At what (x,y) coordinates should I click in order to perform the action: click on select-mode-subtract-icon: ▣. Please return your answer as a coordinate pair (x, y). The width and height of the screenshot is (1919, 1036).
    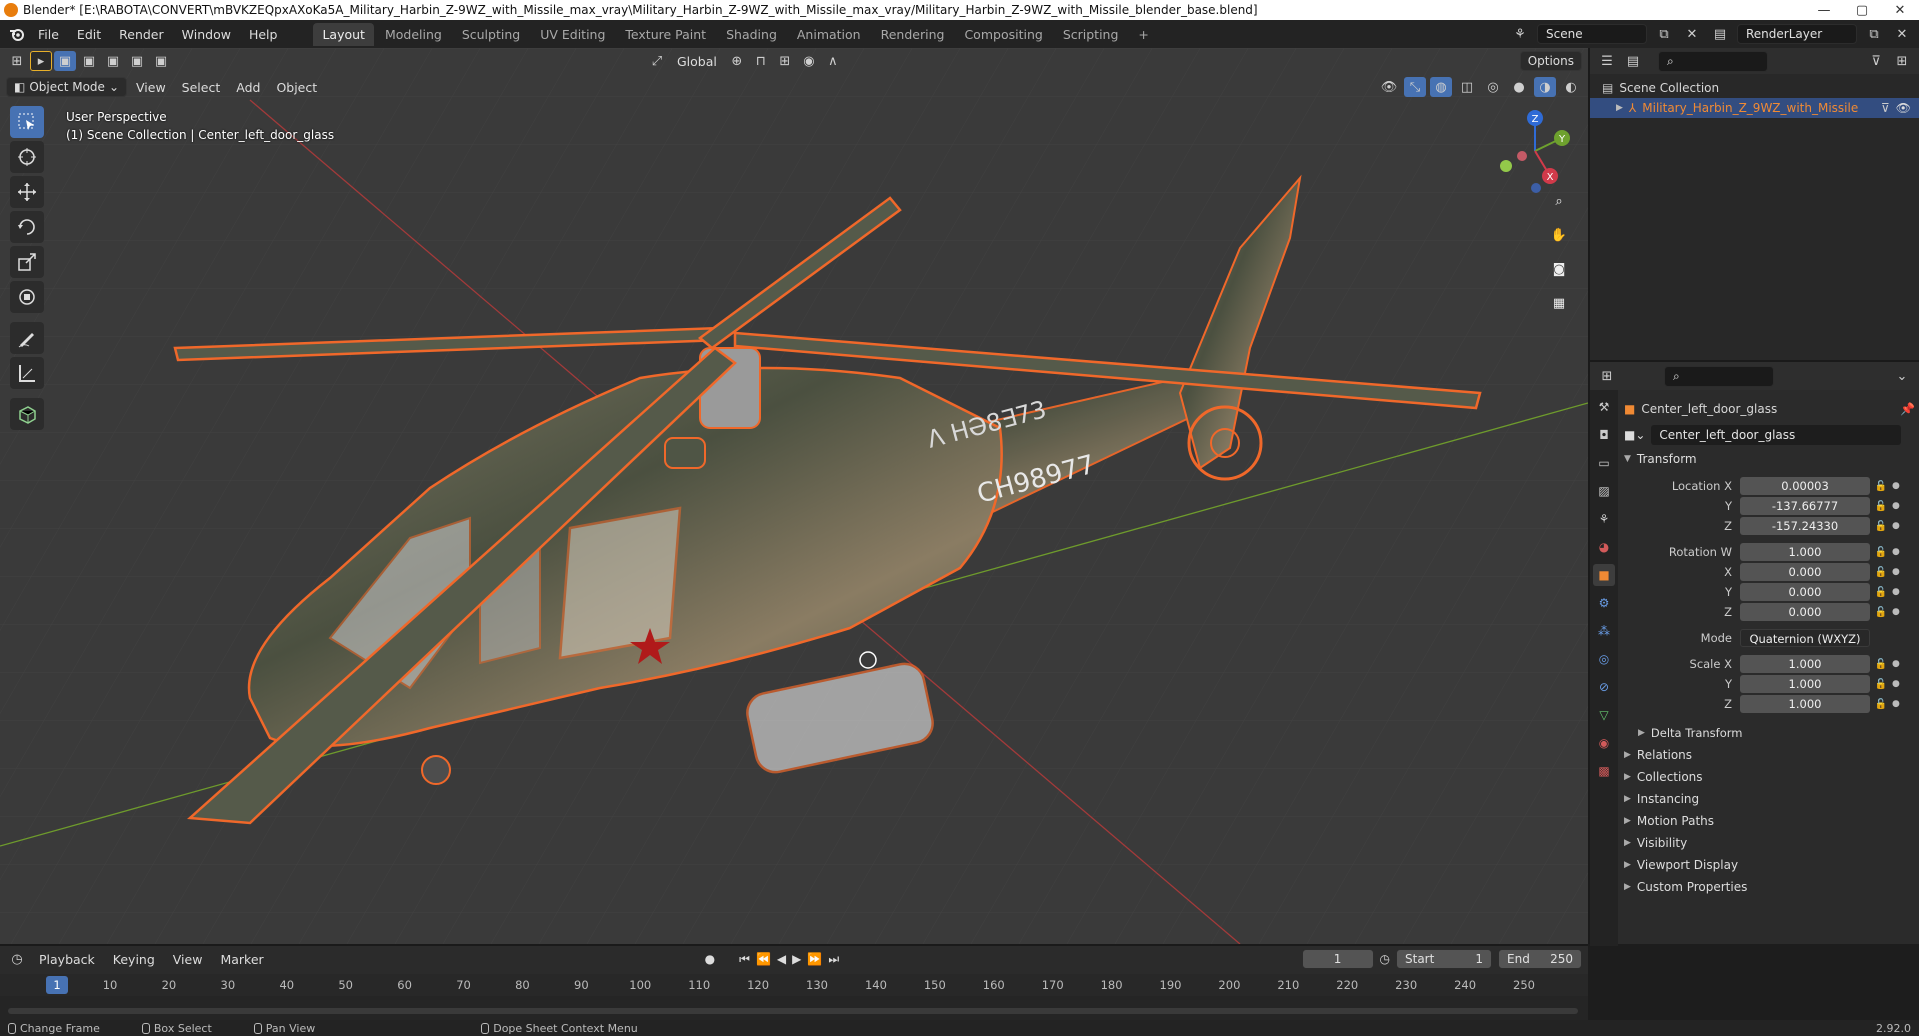
    Looking at the image, I should click on (113, 61).